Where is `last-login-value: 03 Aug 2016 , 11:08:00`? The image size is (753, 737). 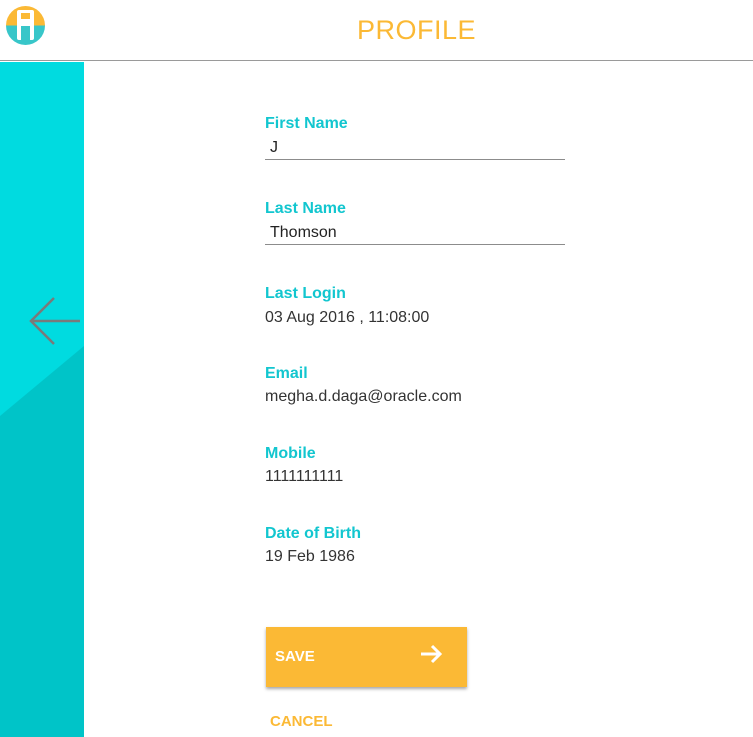
last-login-value: 03 Aug 2016 , 11:08:00 is located at coordinates (347, 317).